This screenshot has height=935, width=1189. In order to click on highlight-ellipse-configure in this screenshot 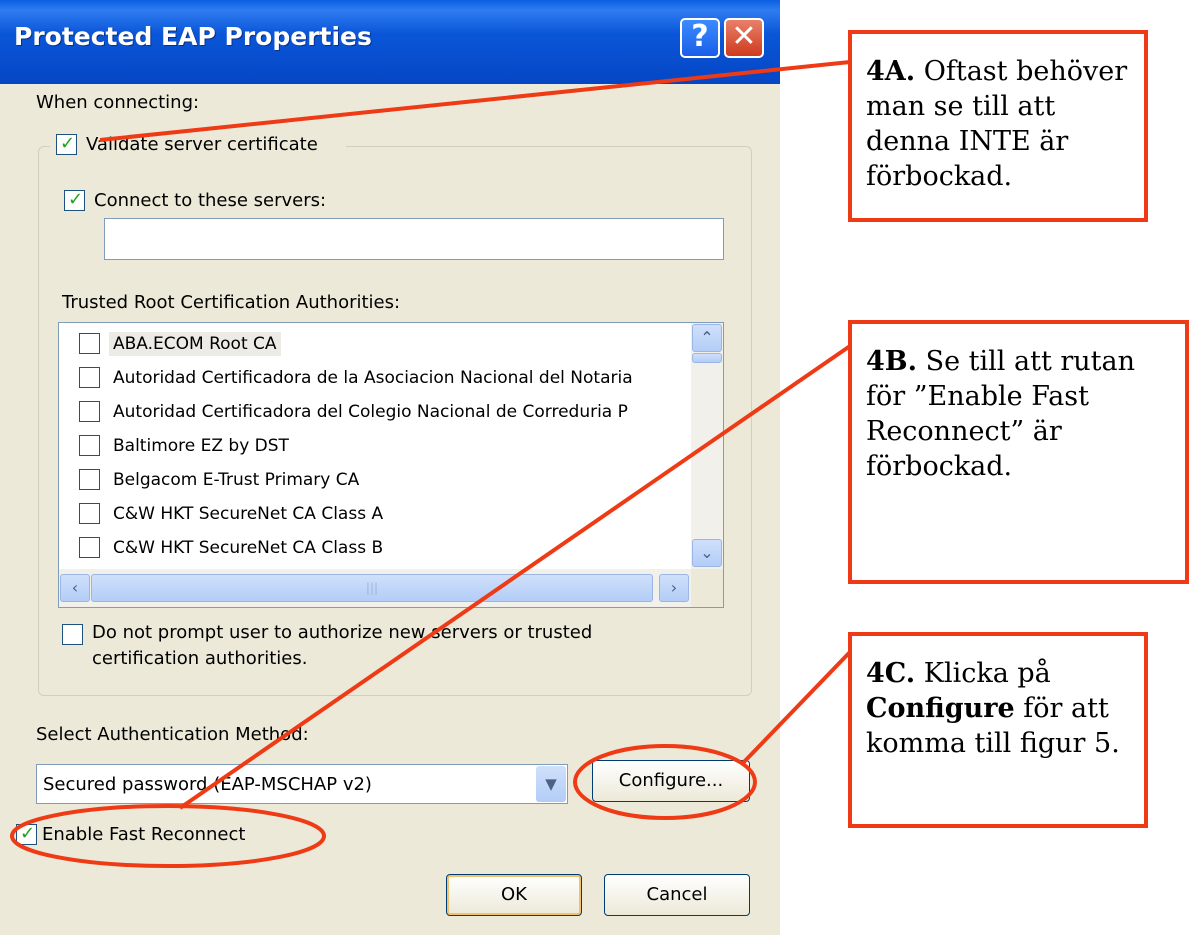, I will do `click(665, 782)`.